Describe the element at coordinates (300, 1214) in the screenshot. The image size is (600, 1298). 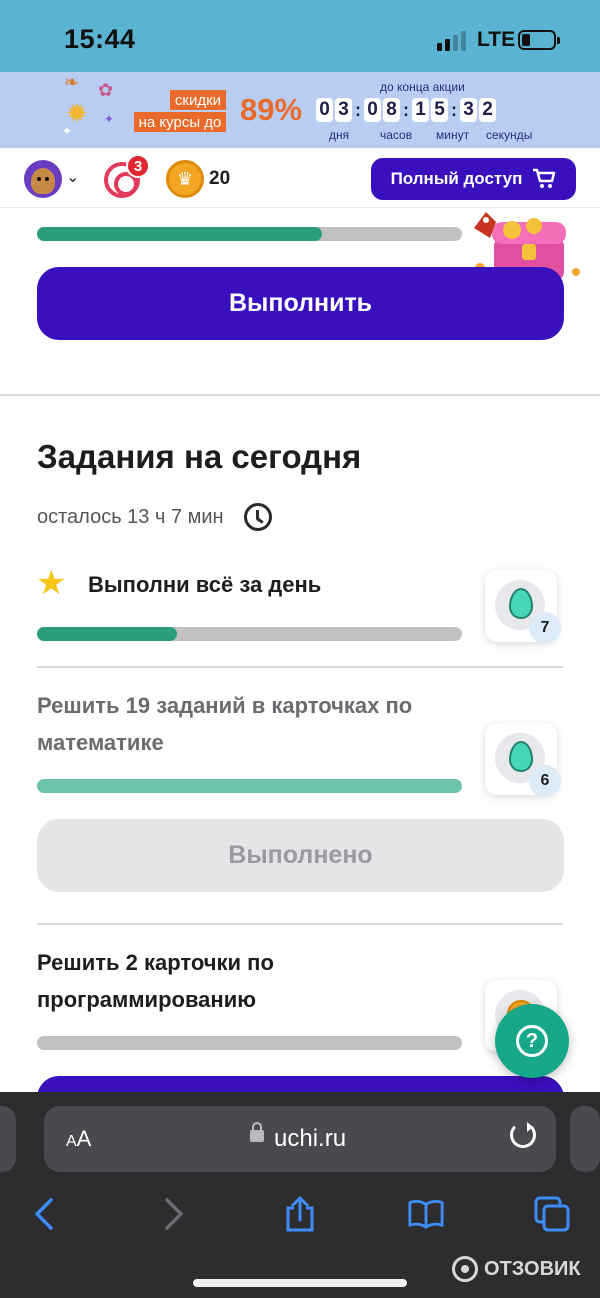
I see `share-icon` at that location.